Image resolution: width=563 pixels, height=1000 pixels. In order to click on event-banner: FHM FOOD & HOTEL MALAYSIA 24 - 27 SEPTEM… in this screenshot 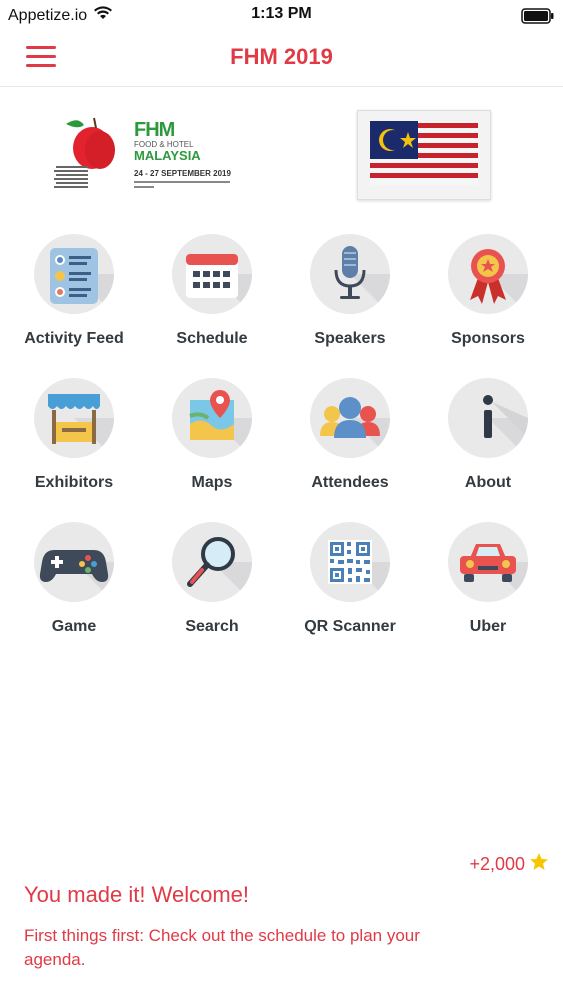, I will do `click(281, 153)`.